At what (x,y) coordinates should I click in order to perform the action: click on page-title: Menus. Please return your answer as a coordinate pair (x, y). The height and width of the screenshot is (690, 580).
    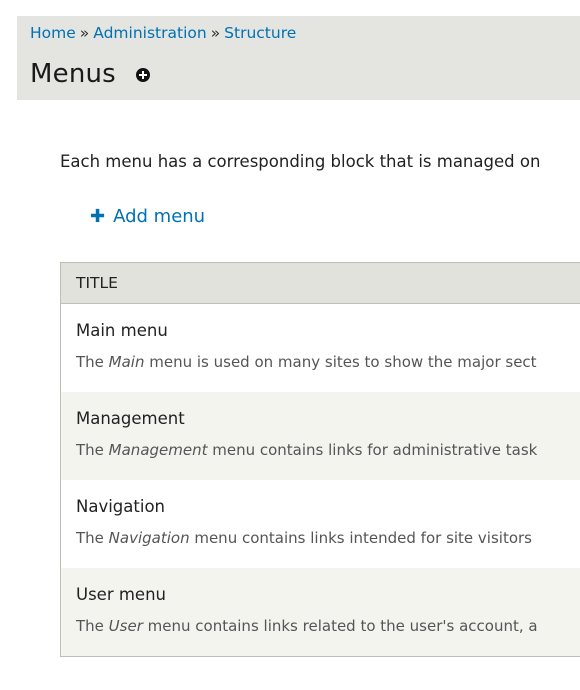
    Looking at the image, I should click on (73, 74).